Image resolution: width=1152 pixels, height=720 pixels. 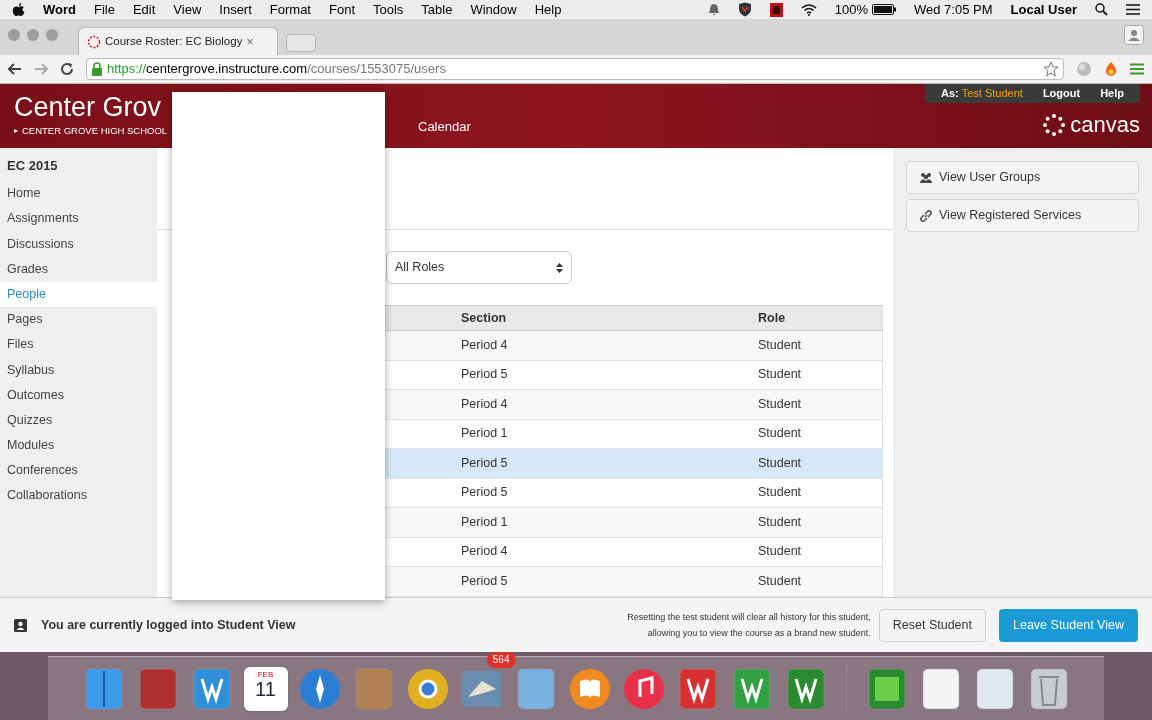 What do you see at coordinates (78, 445) in the screenshot?
I see `course-nav-item: Modules` at bounding box center [78, 445].